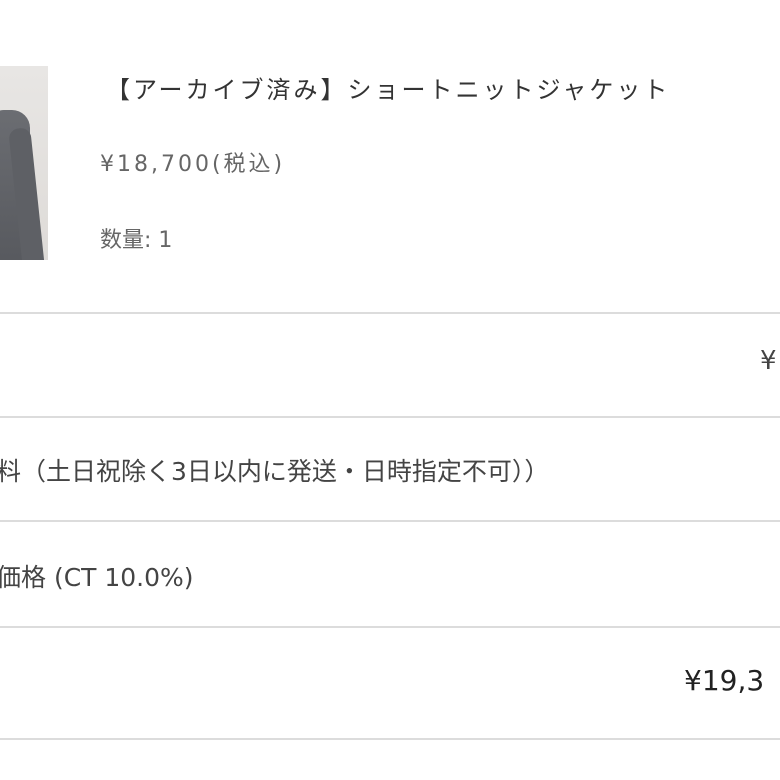 This screenshot has height=780, width=780. I want to click on total-value: ¥19,3, so click(724, 680).